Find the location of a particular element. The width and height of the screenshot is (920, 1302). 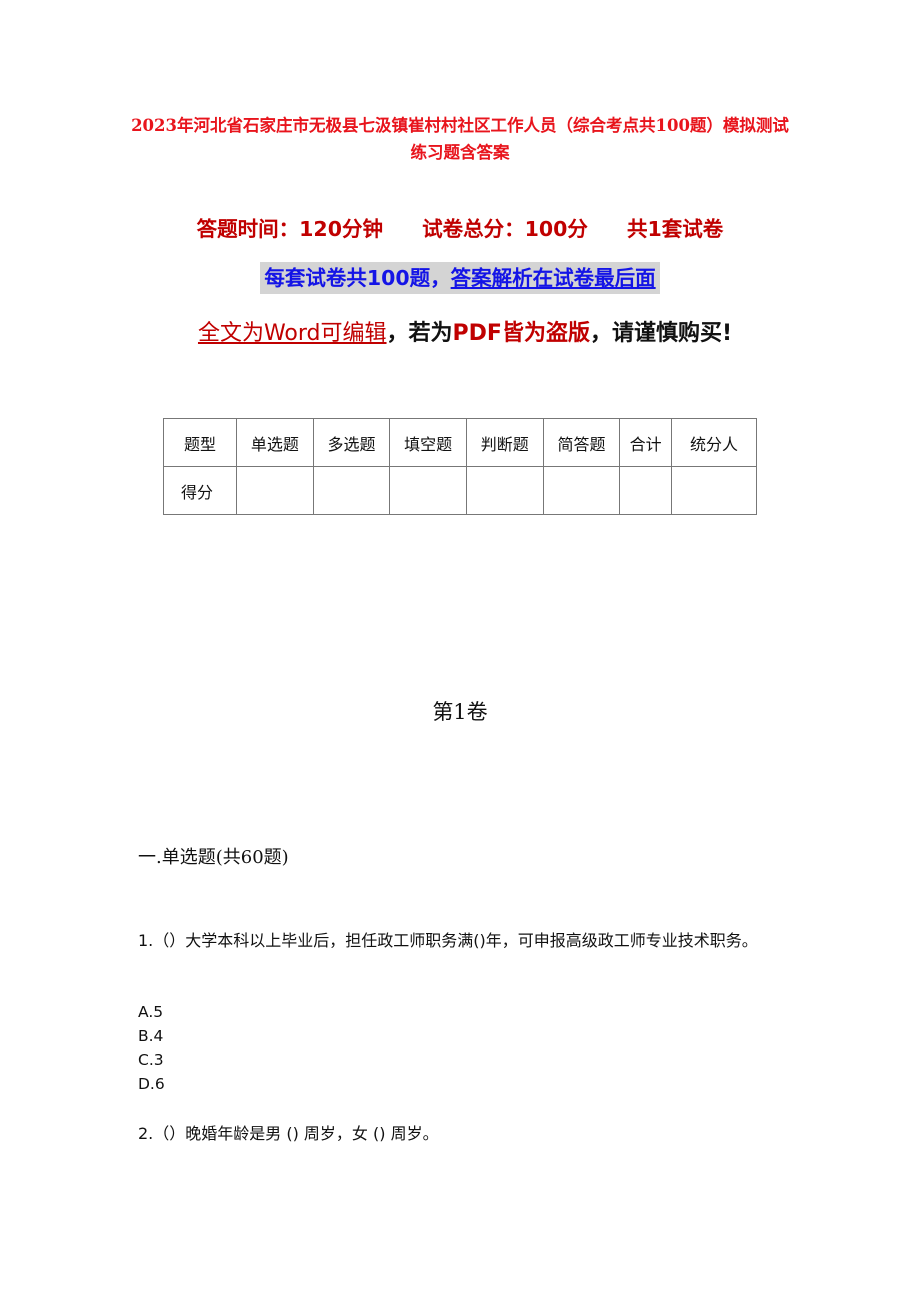

exam-total-score: 试卷总分：100分 is located at coordinates (505, 229).